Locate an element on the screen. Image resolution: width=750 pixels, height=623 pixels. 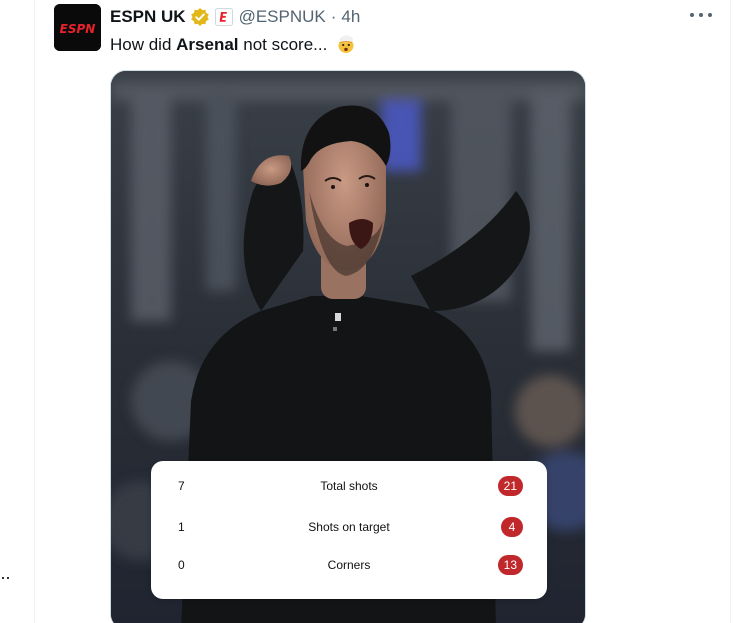
stat-row-corners: 0 Corners 13 is located at coordinates (349, 567).